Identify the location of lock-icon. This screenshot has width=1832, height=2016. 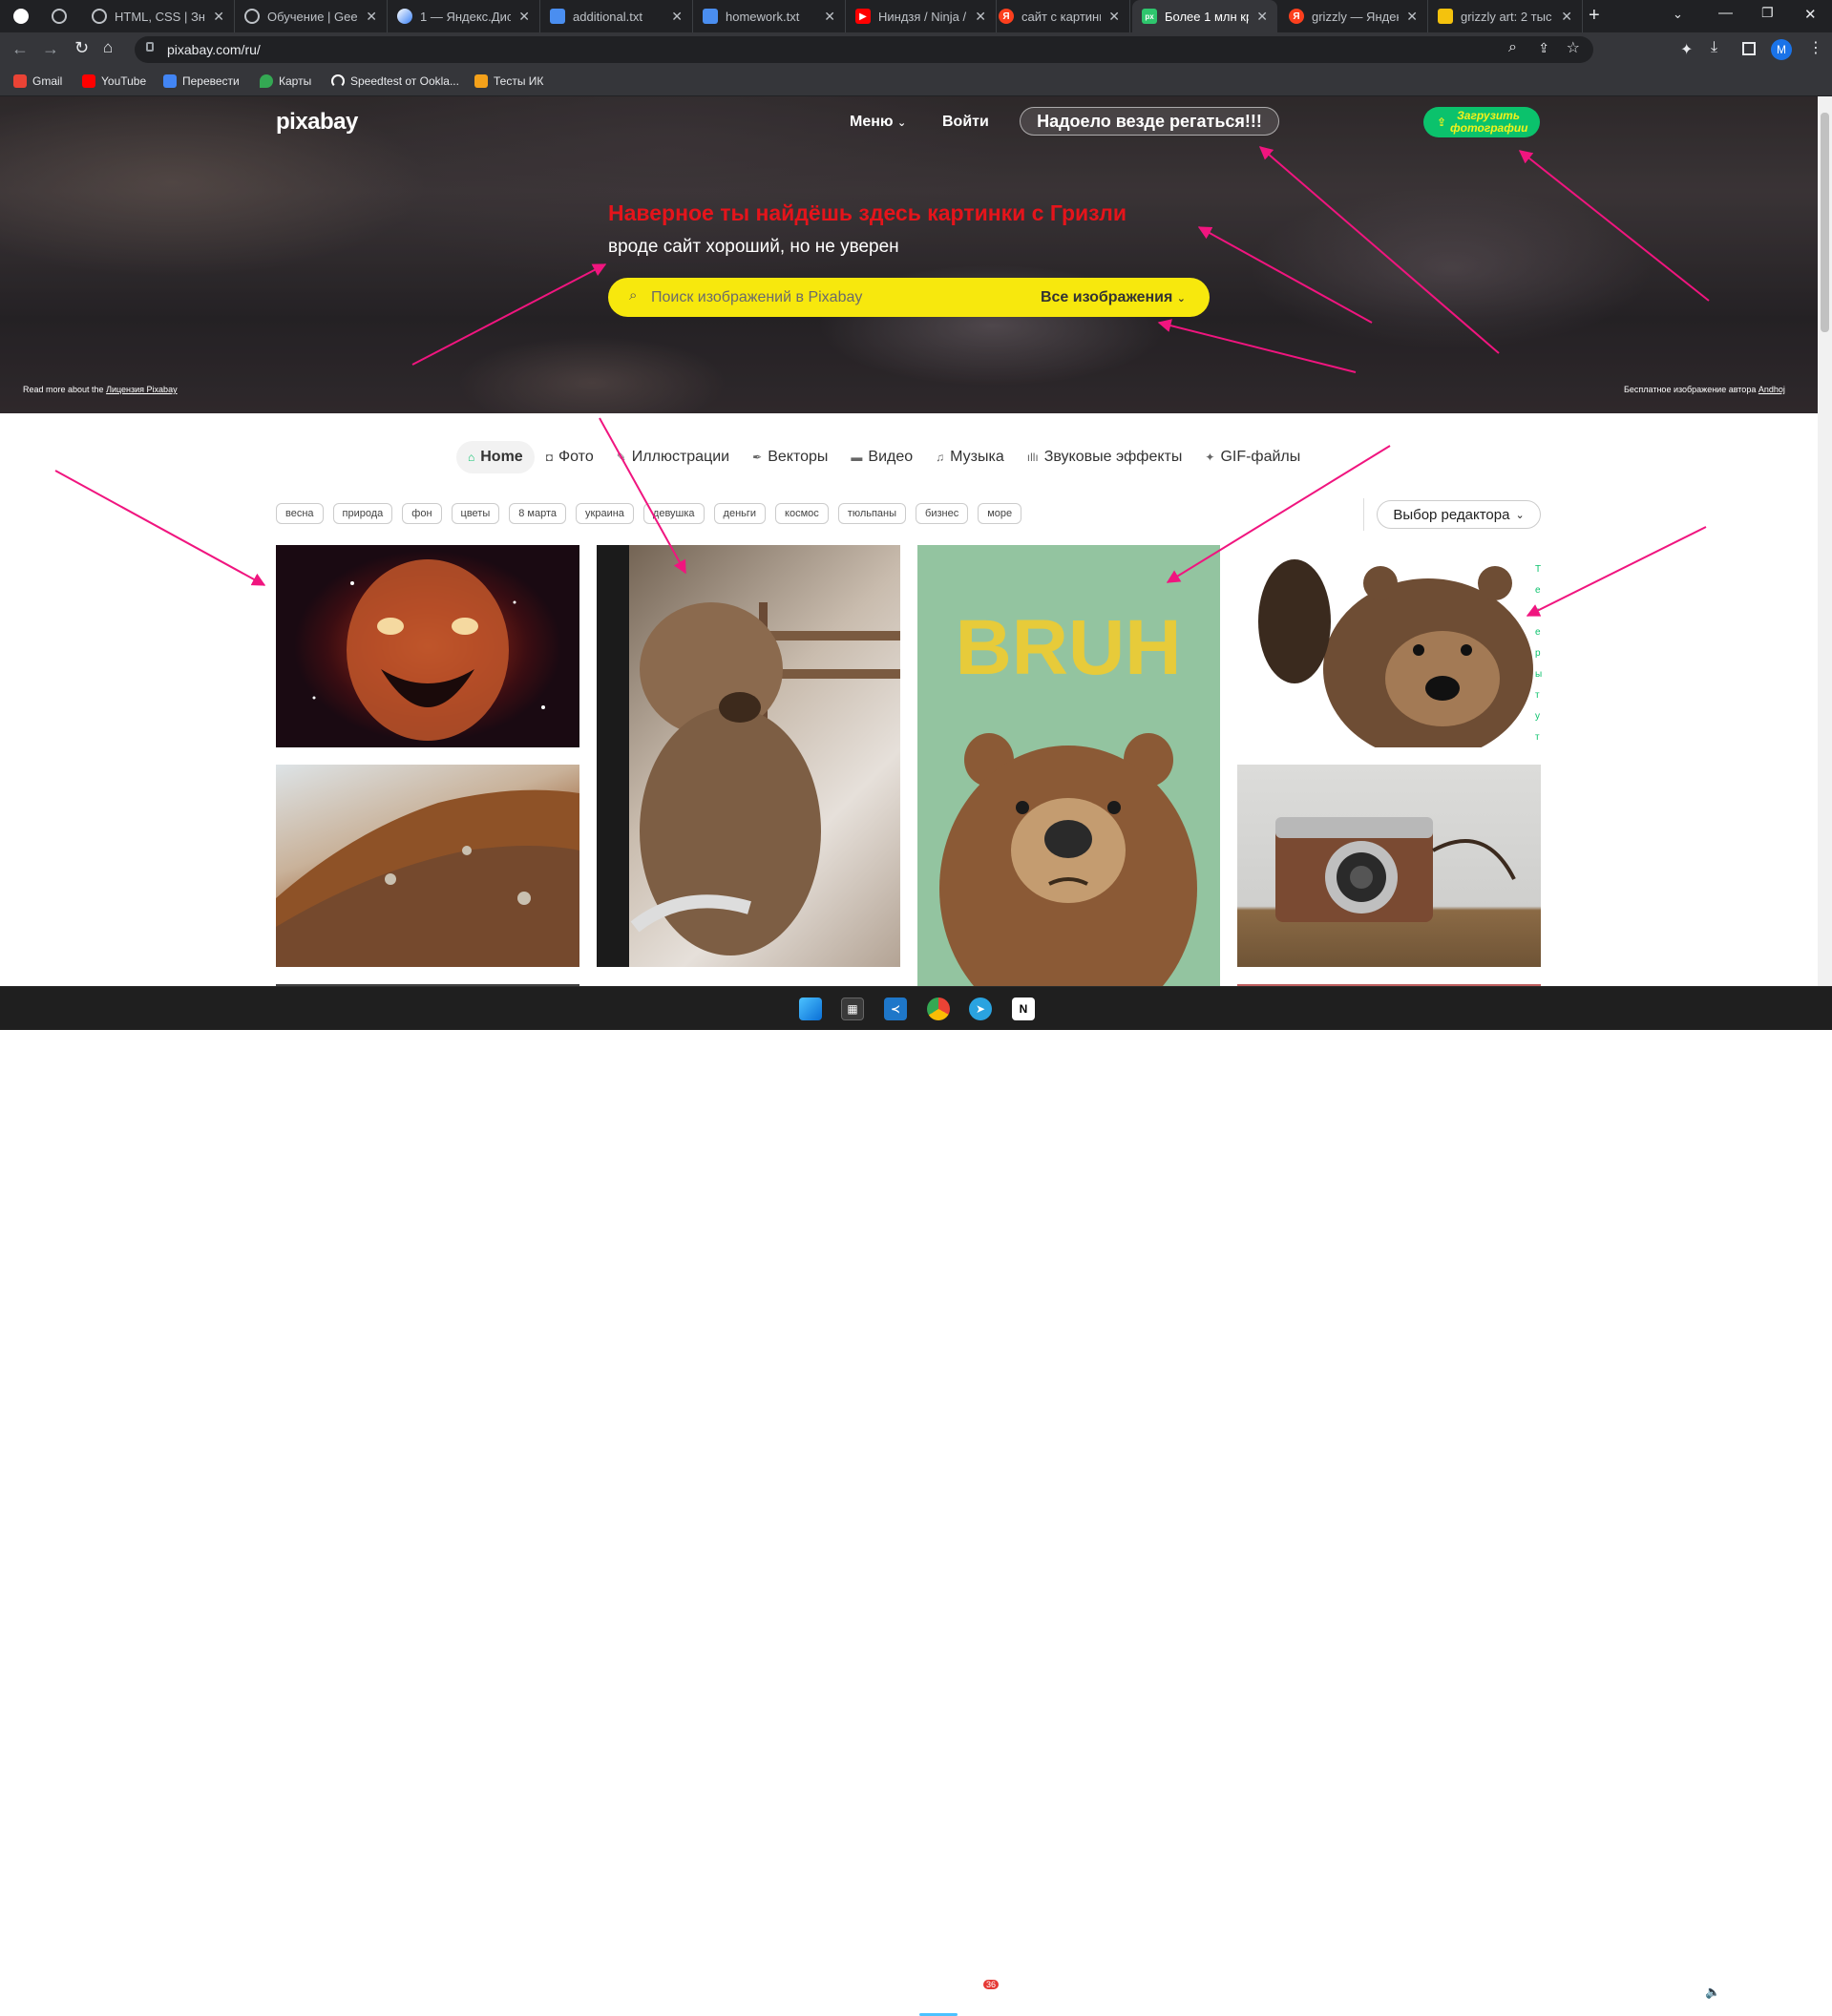
(150, 47).